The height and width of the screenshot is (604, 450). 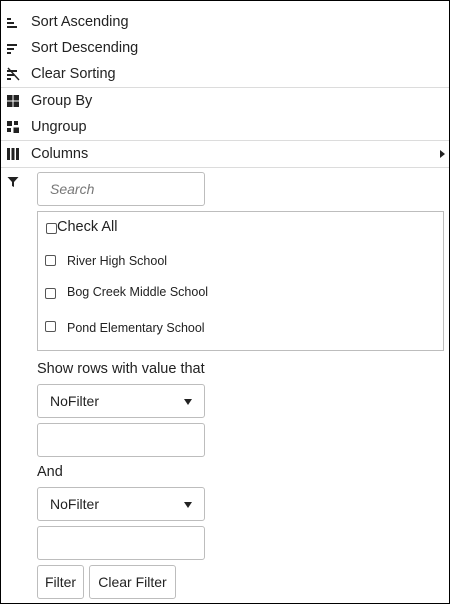 What do you see at coordinates (59, 127) in the screenshot?
I see `ungroup-label: Ungroup` at bounding box center [59, 127].